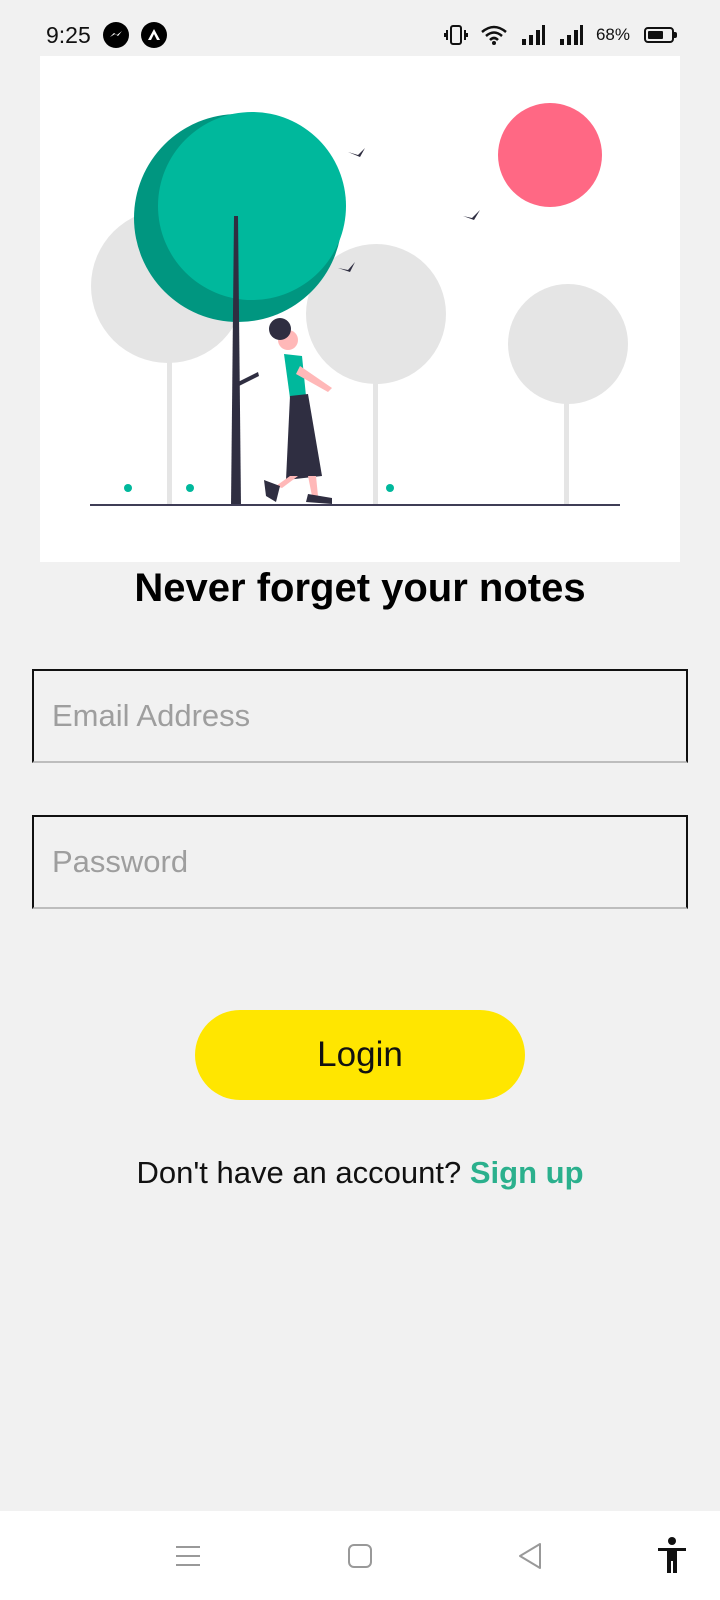 This screenshot has width=720, height=1600. Describe the element at coordinates (248, 379) in the screenshot. I see `teal-tree-branch` at that location.